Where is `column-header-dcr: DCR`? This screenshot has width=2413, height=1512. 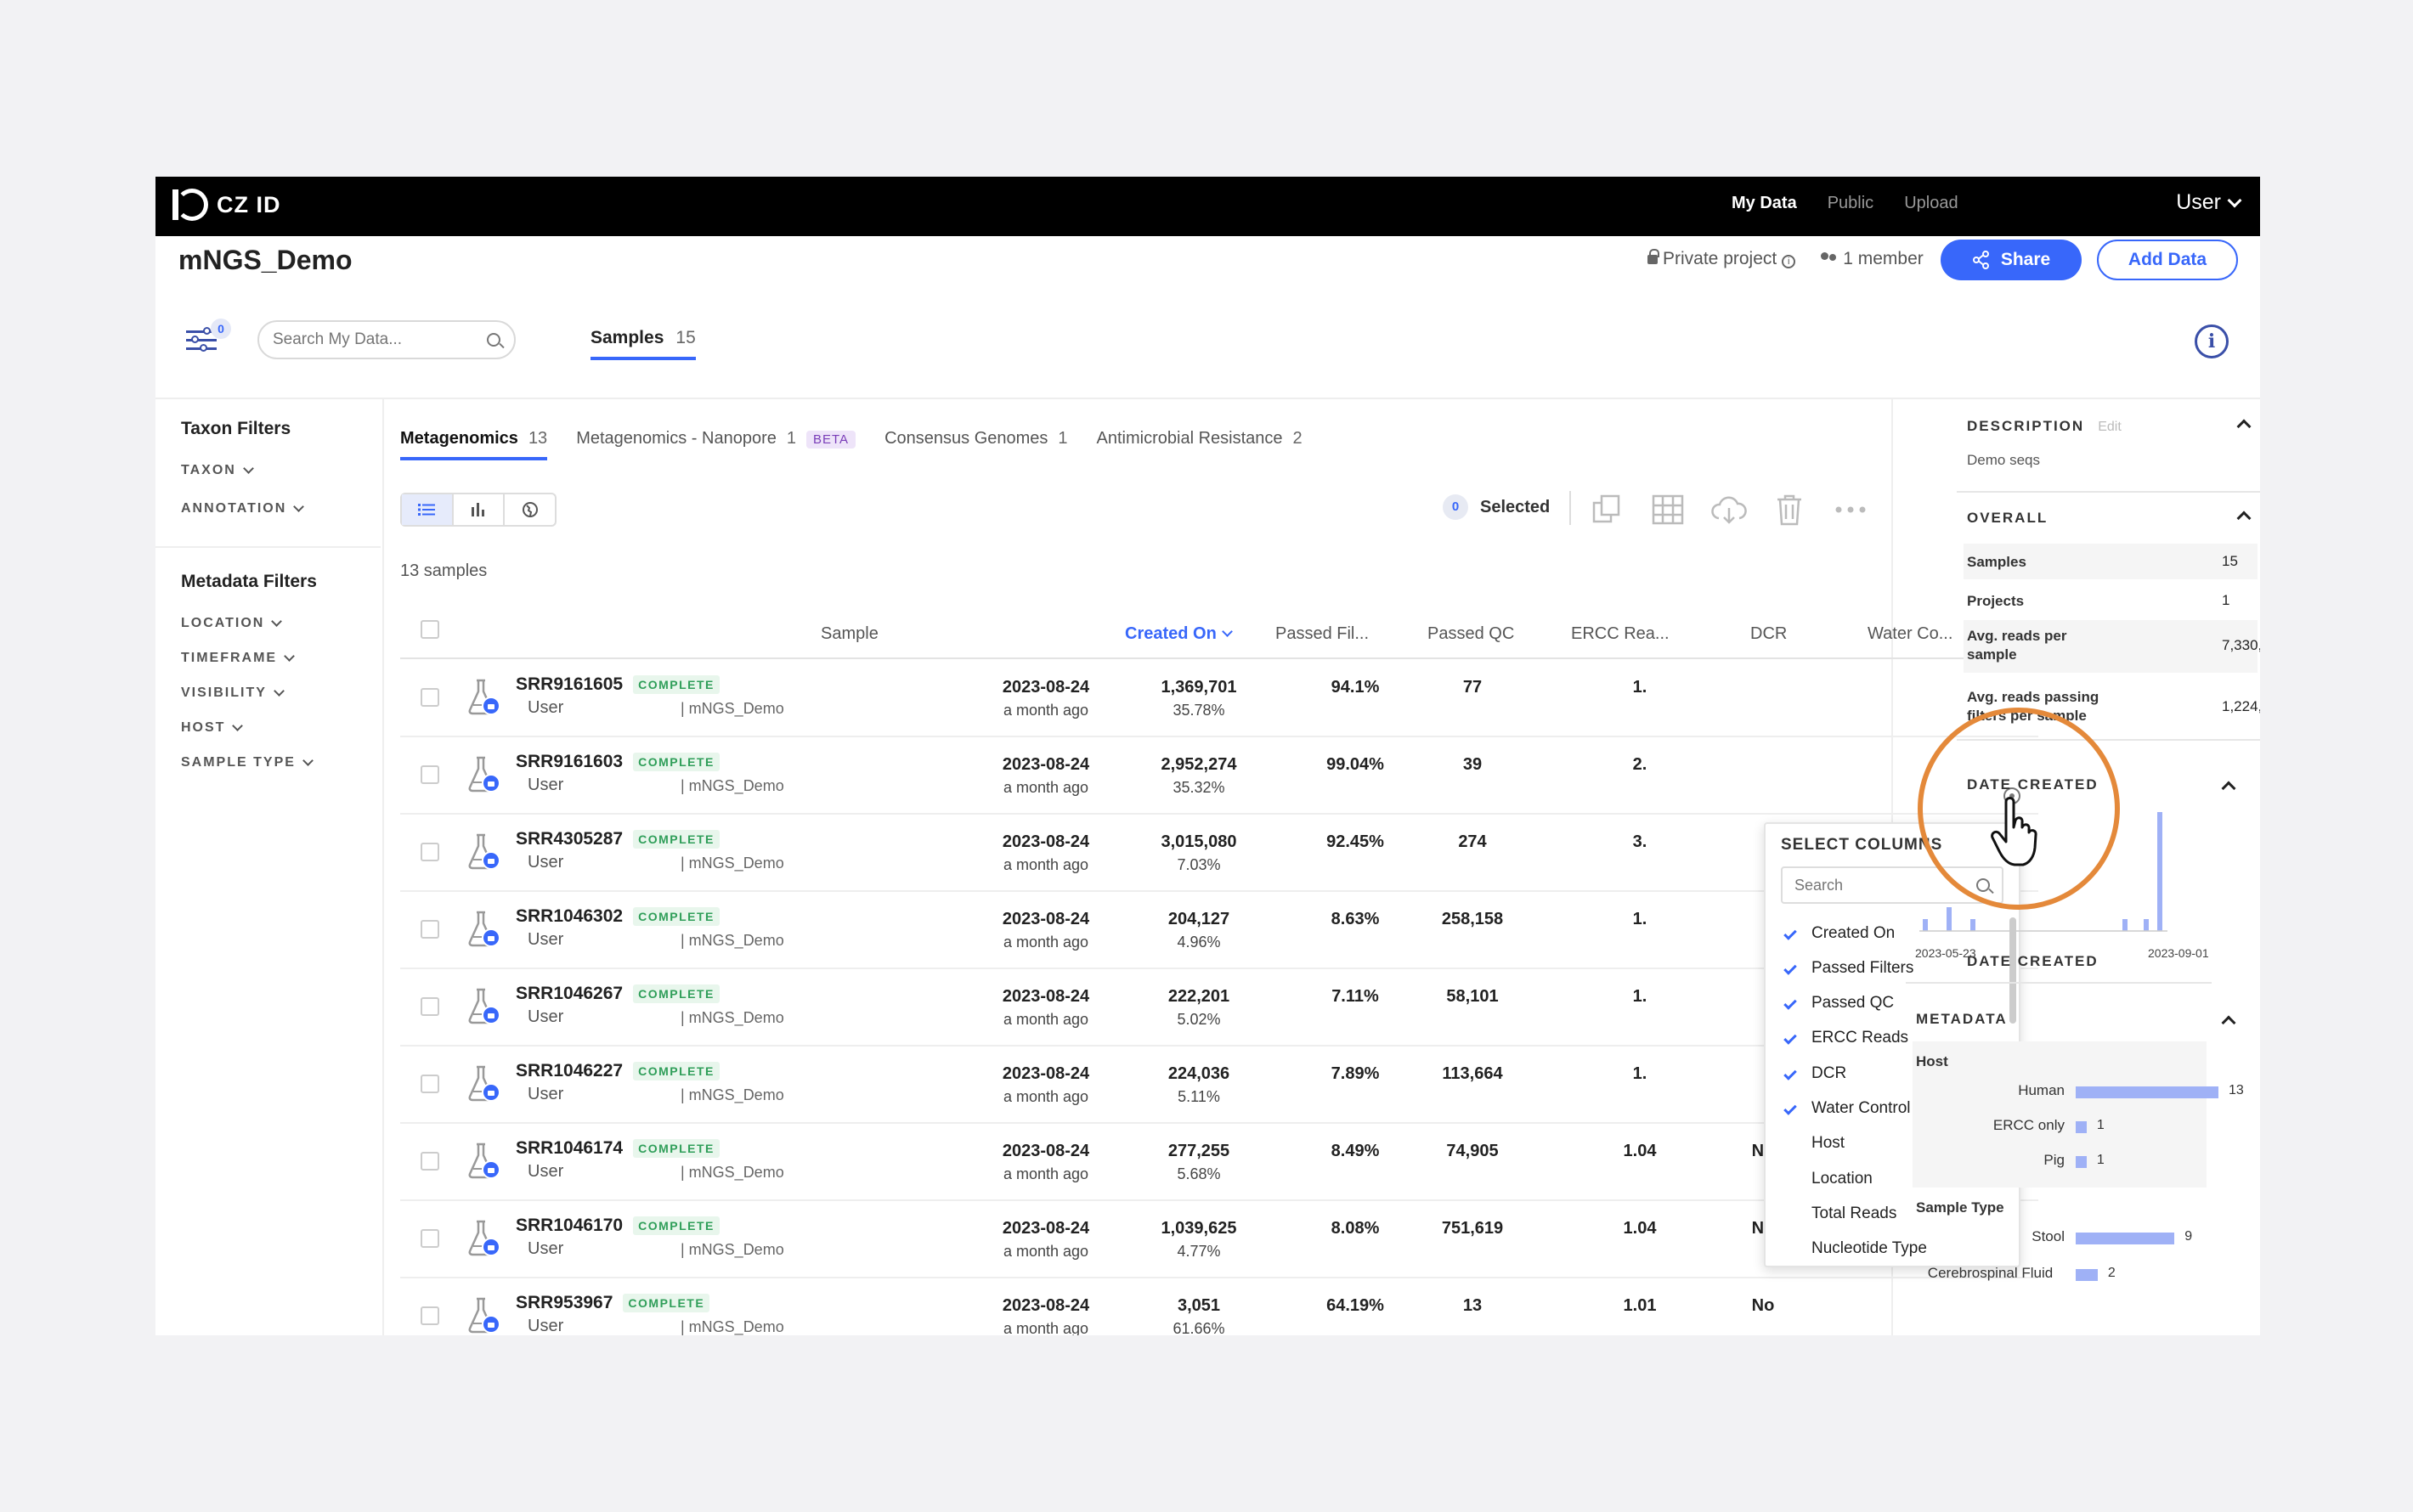 column-header-dcr: DCR is located at coordinates (1768, 633).